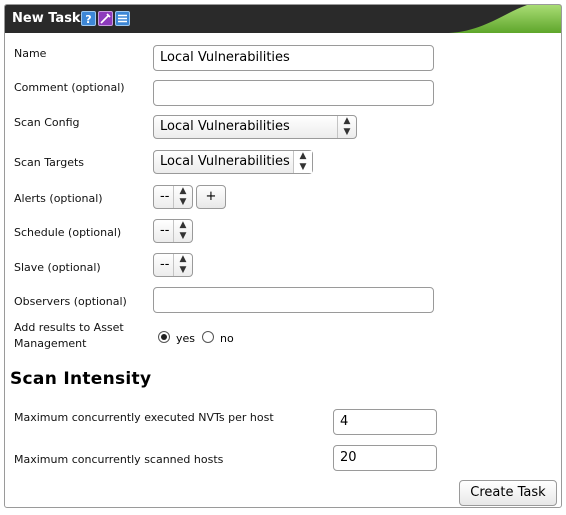 The image size is (566, 515). I want to click on comment-field, so click(293, 93).